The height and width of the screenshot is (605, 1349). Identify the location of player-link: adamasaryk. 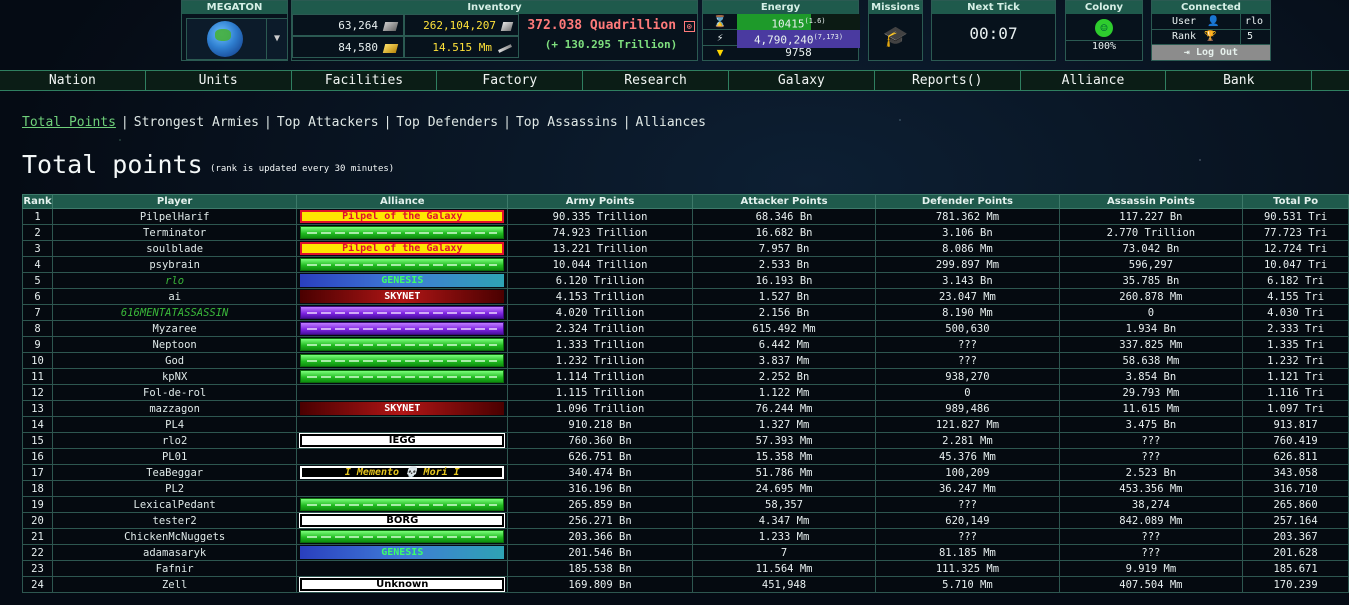
(174, 552).